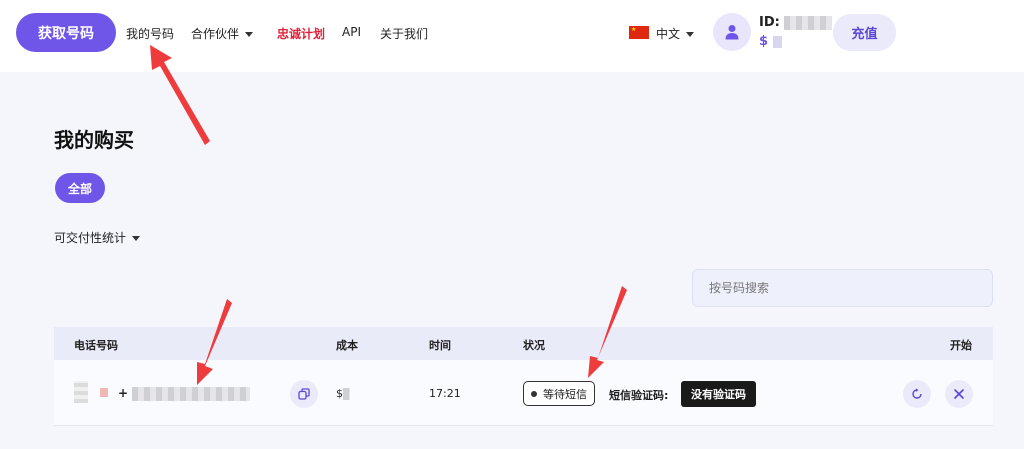  What do you see at coordinates (81, 392) in the screenshot?
I see `redacted-country` at bounding box center [81, 392].